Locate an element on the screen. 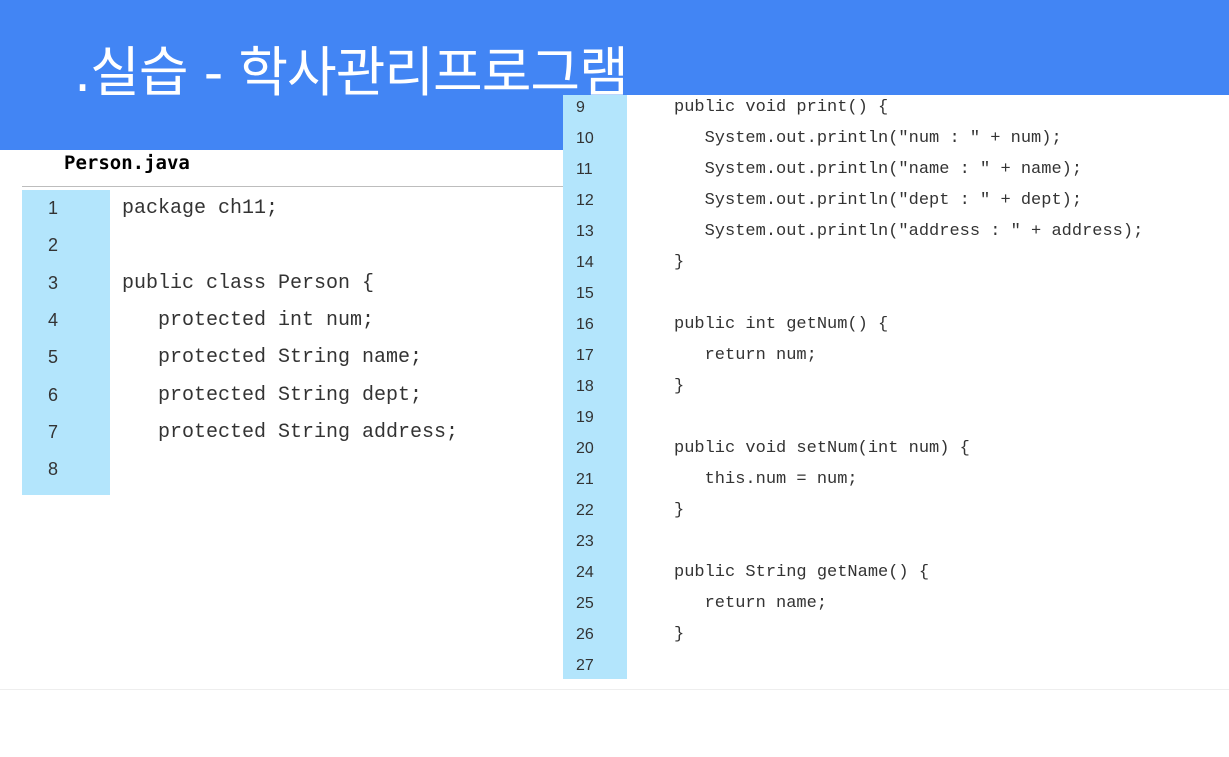 This screenshot has width=1229, height=757. code-text: System.out.println("name : " + name); is located at coordinates (878, 169).